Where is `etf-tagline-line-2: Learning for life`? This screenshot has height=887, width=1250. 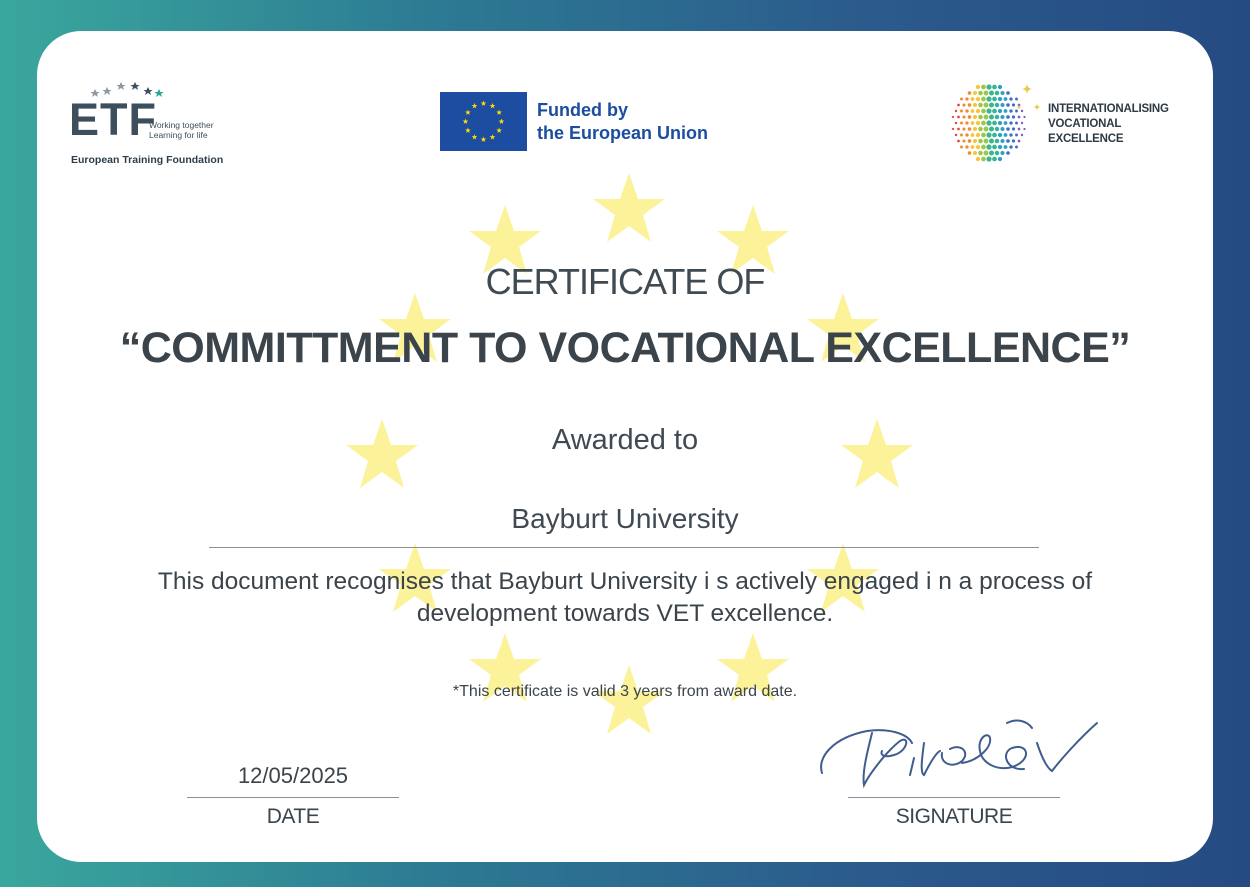 etf-tagline-line-2: Learning for life is located at coordinates (178, 135).